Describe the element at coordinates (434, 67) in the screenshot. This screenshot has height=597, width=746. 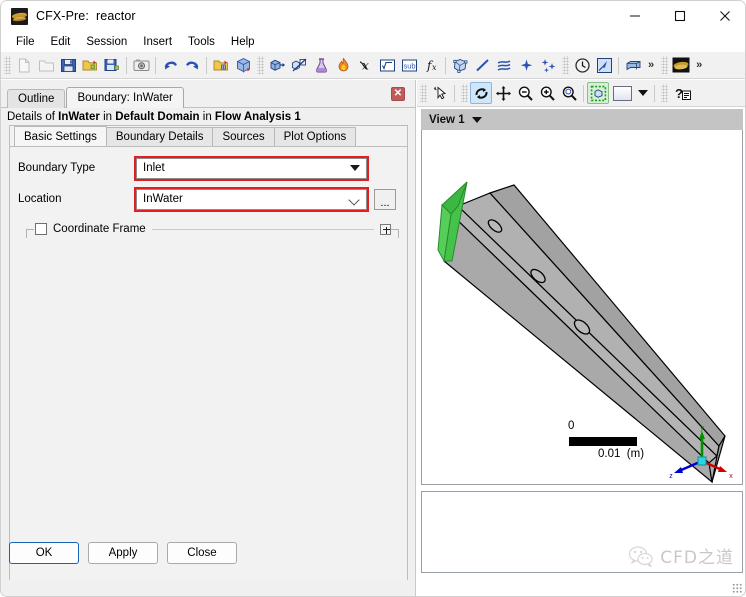
I see `svg-text: x` at that location.